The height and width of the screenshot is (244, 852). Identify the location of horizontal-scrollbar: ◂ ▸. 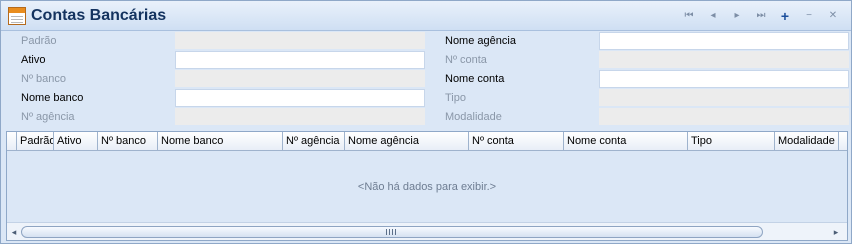
(427, 231).